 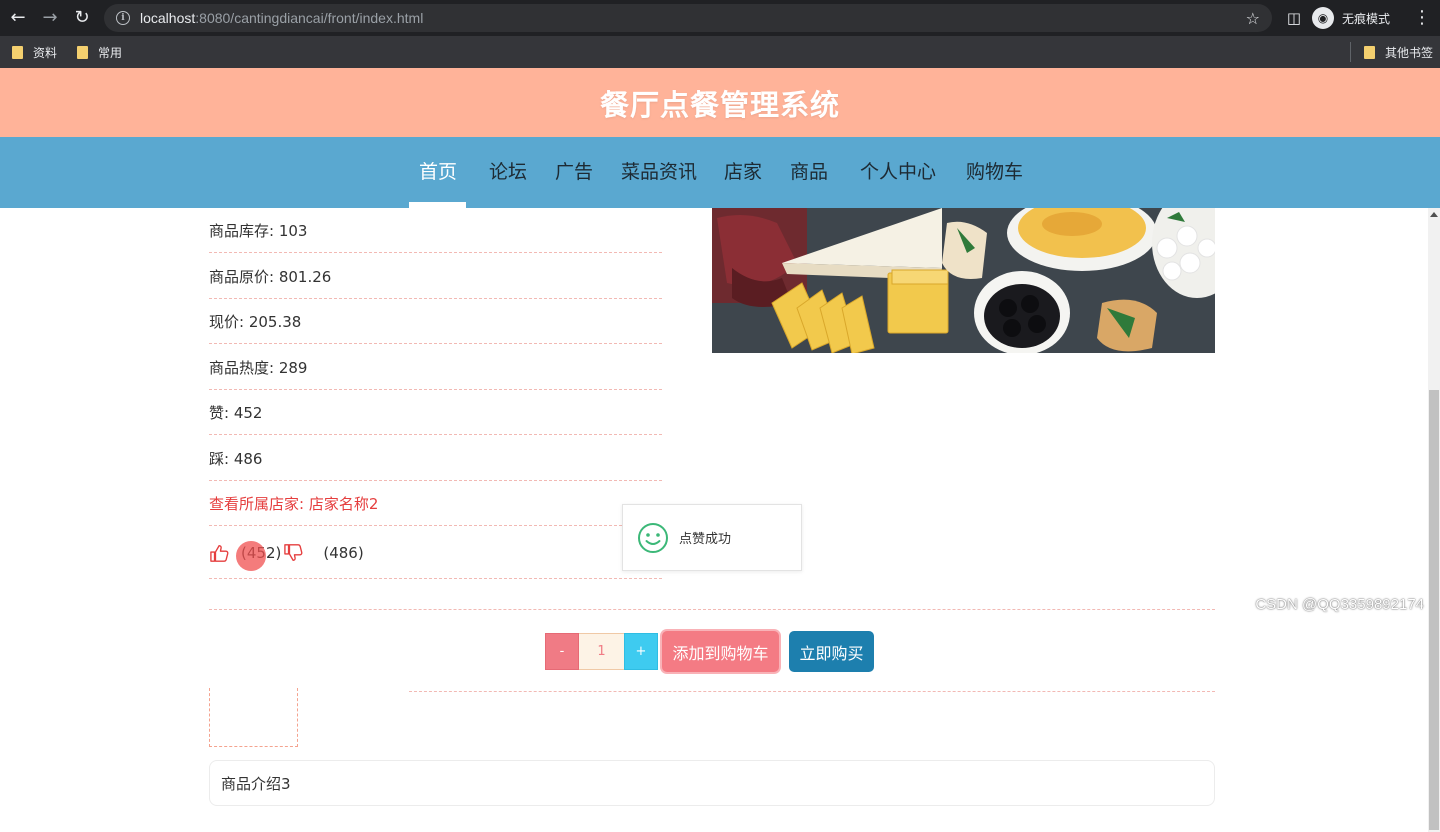 I want to click on site-title: 餐厅点餐管理系统, so click(x=719, y=104).